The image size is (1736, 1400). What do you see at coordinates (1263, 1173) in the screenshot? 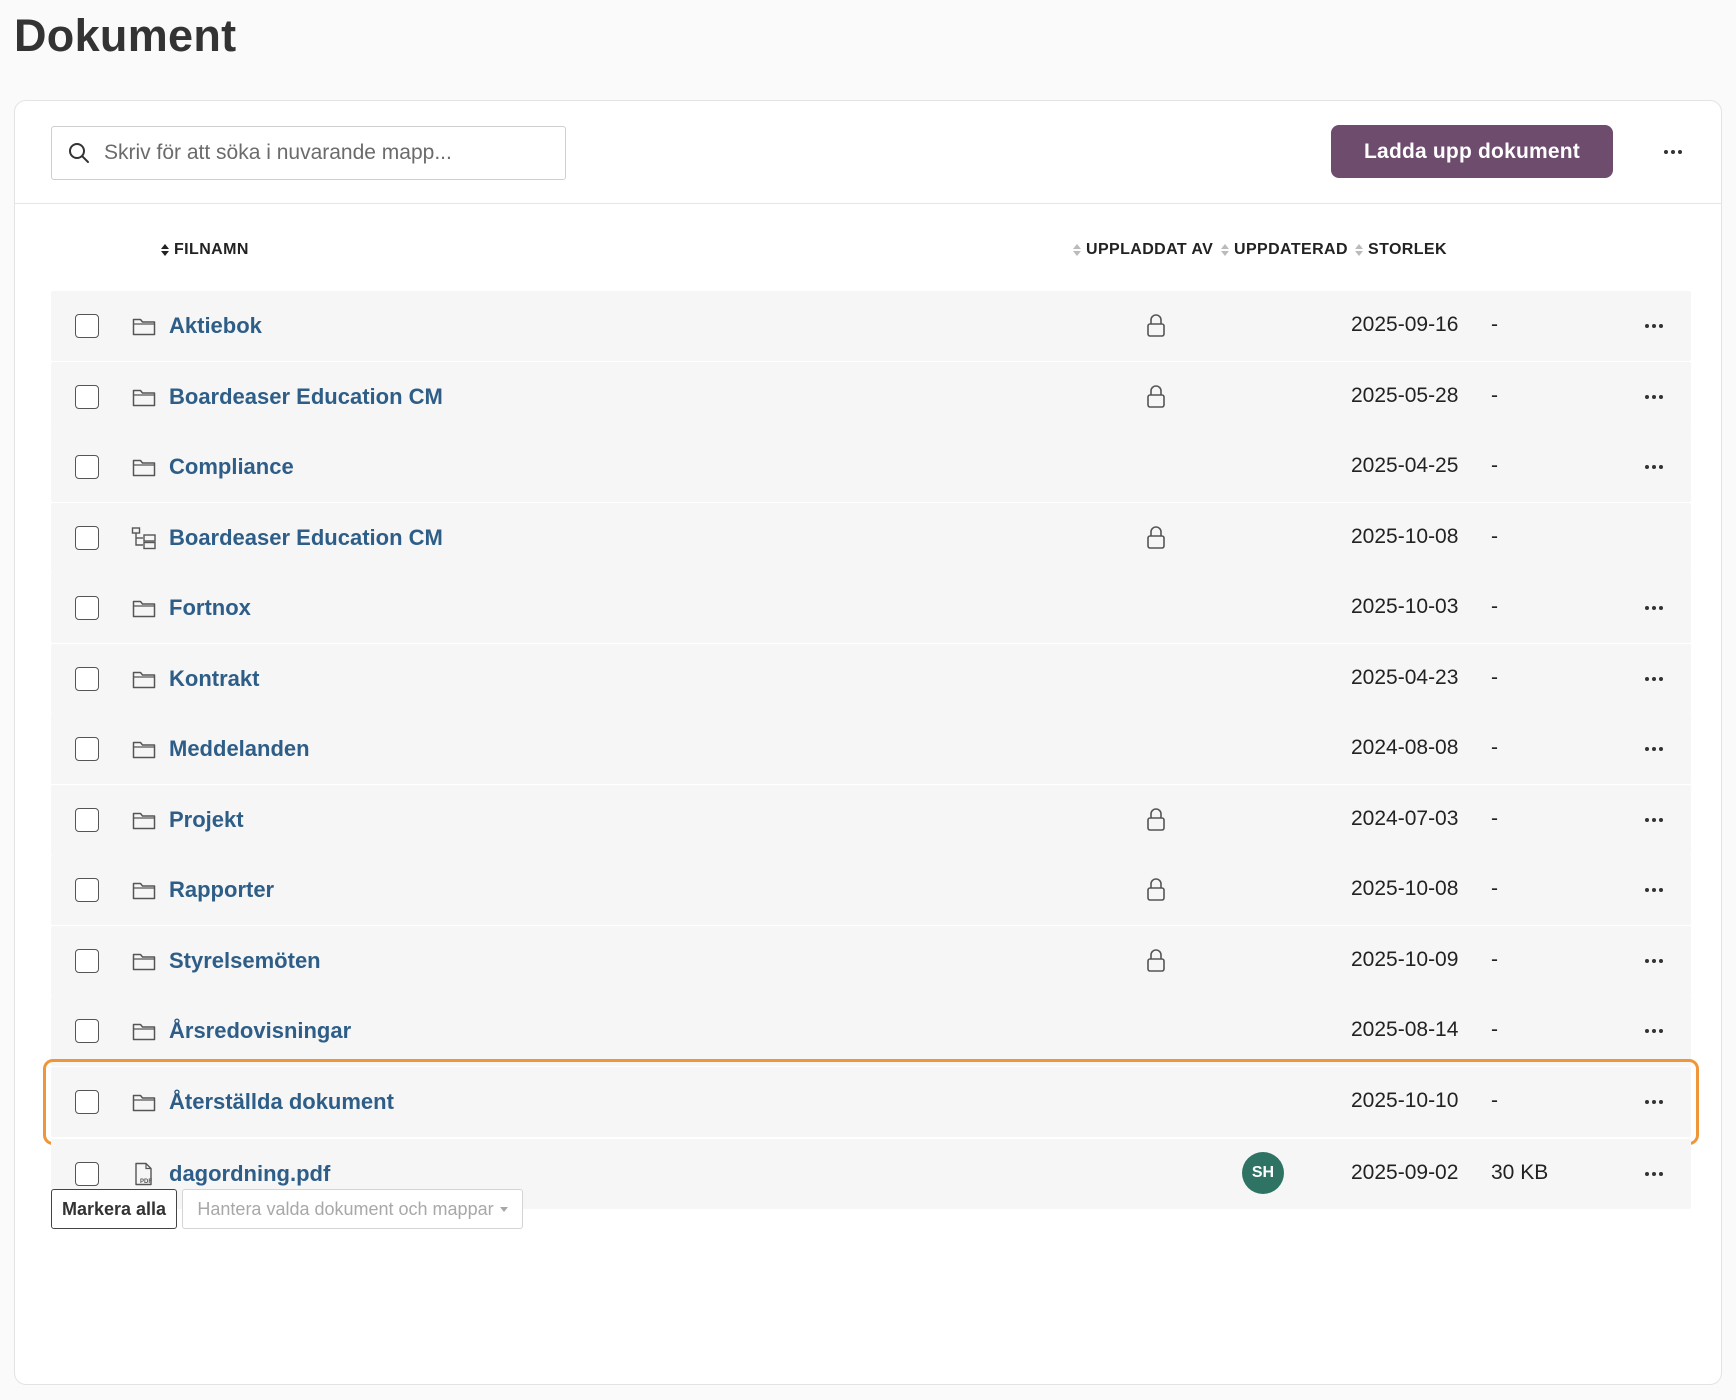
I see `avatar: SH` at bounding box center [1263, 1173].